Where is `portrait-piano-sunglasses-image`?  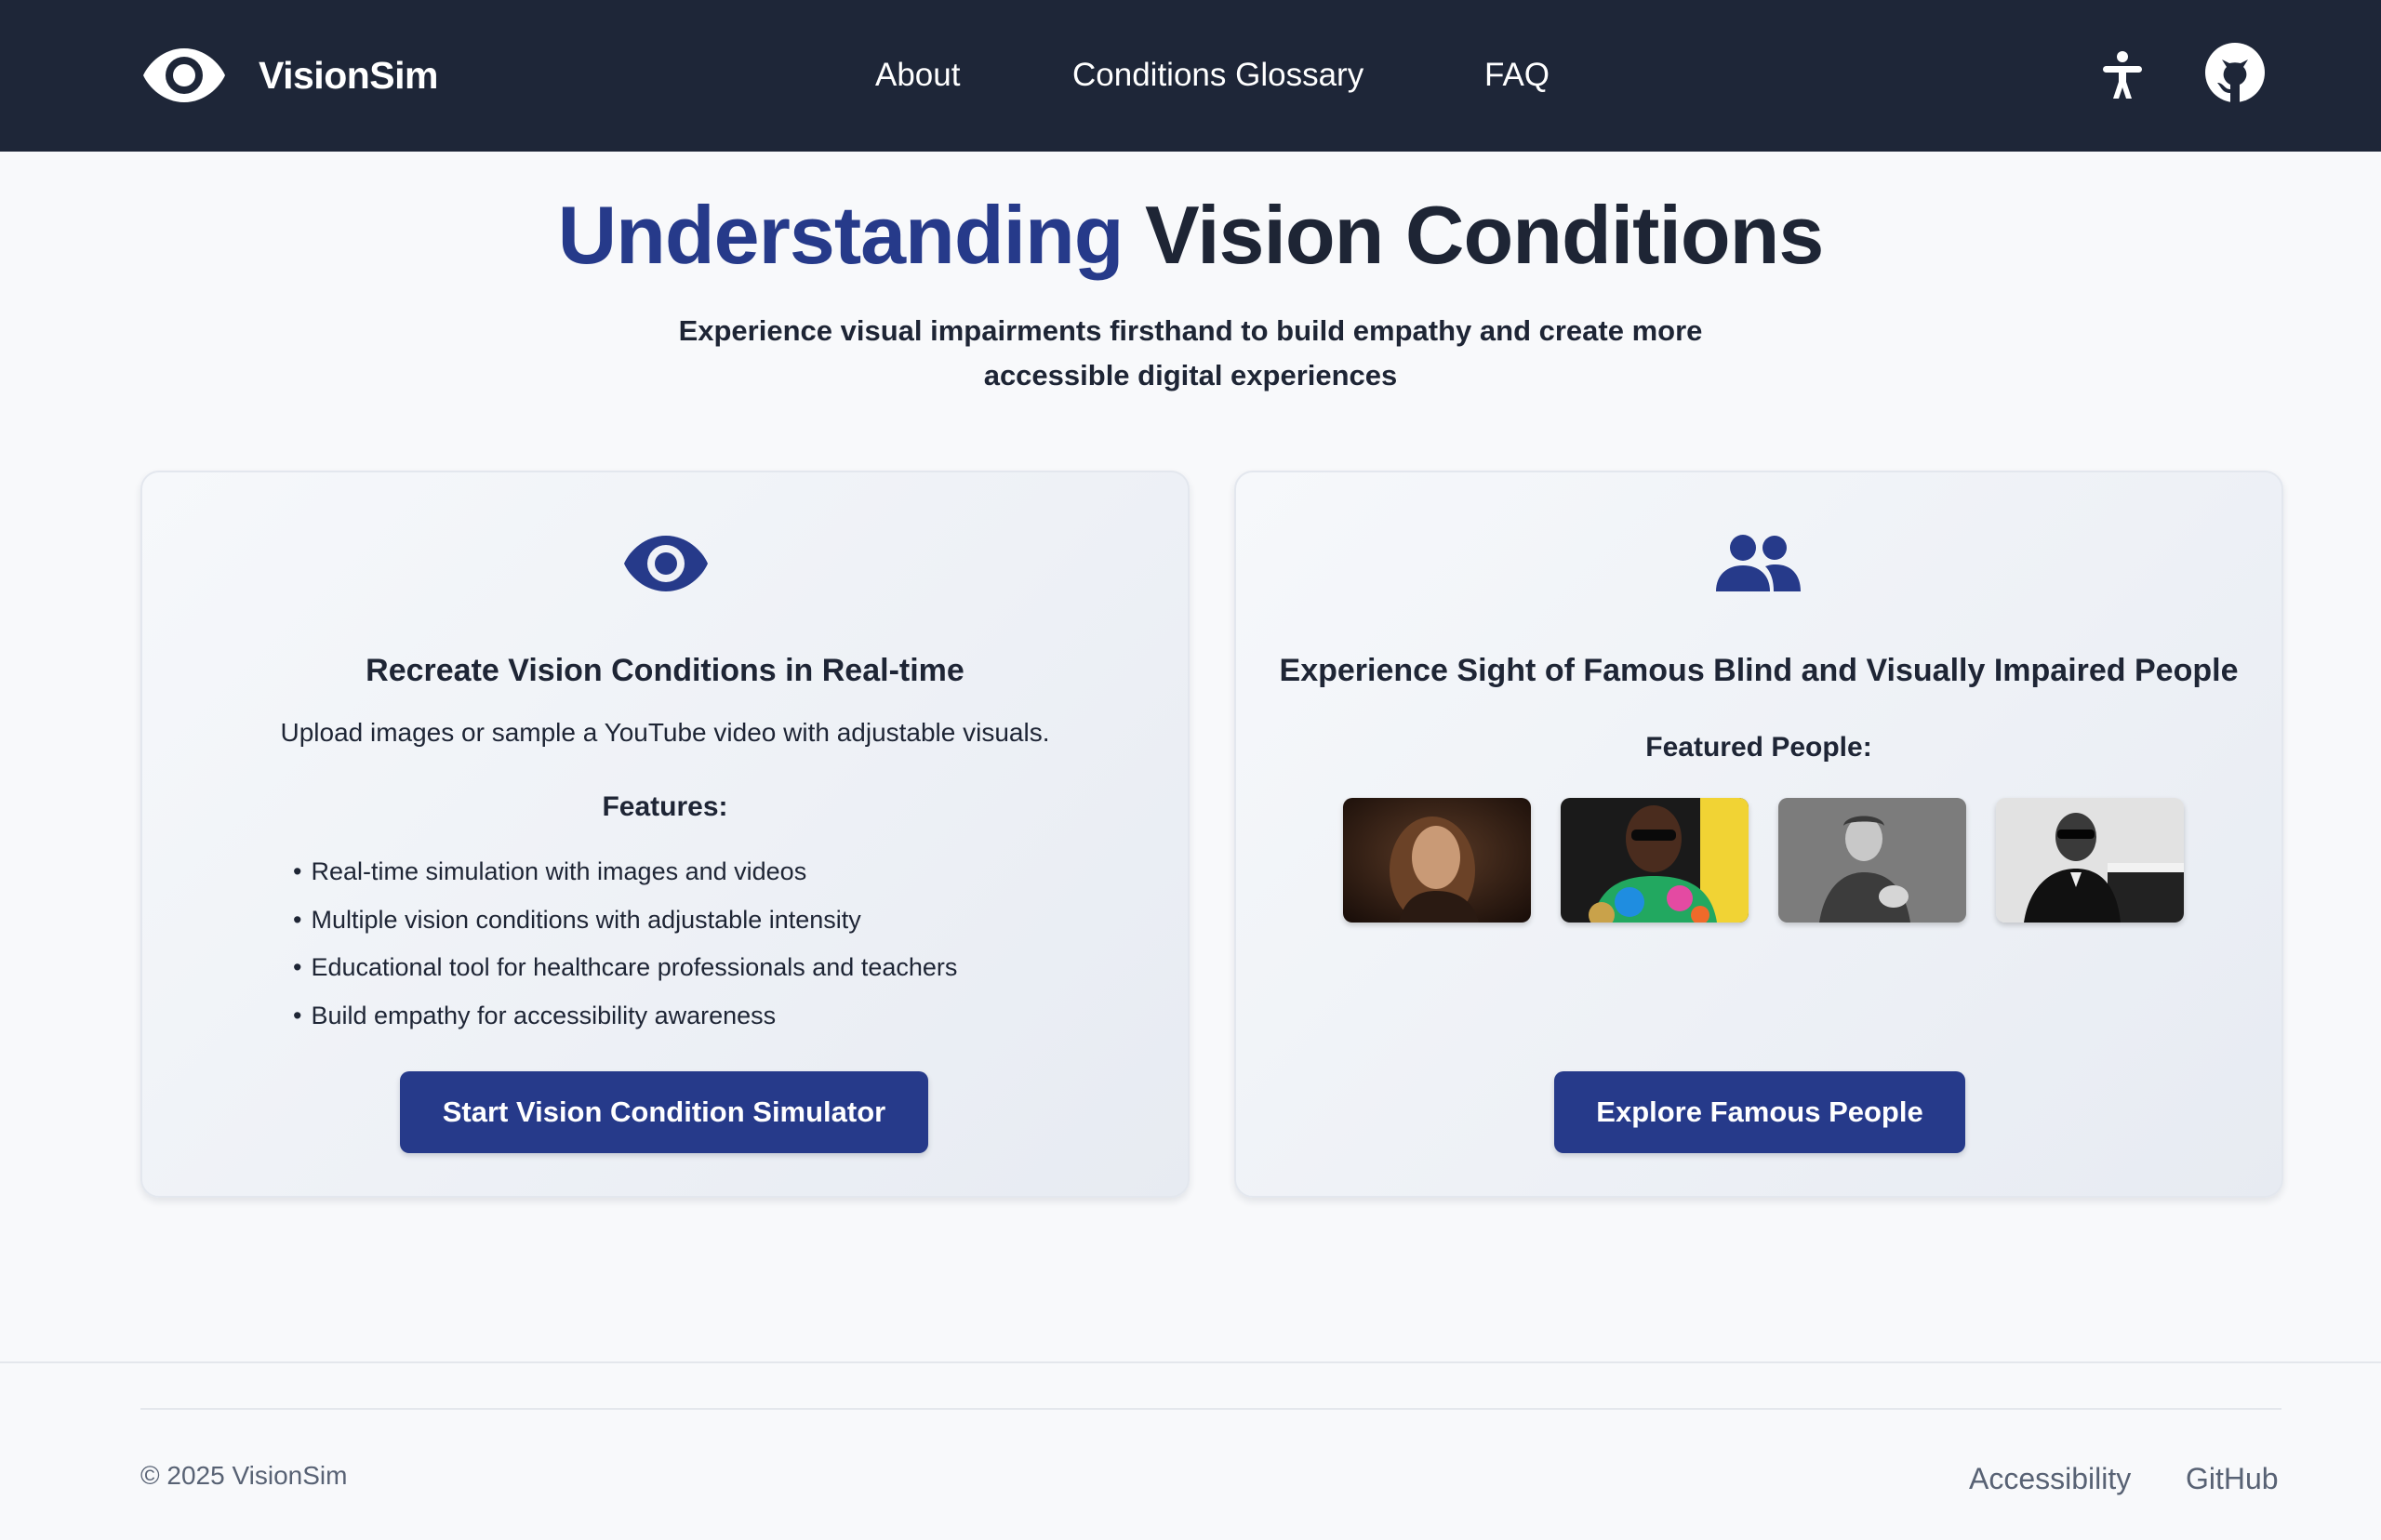 portrait-piano-sunglasses-image is located at coordinates (2090, 860).